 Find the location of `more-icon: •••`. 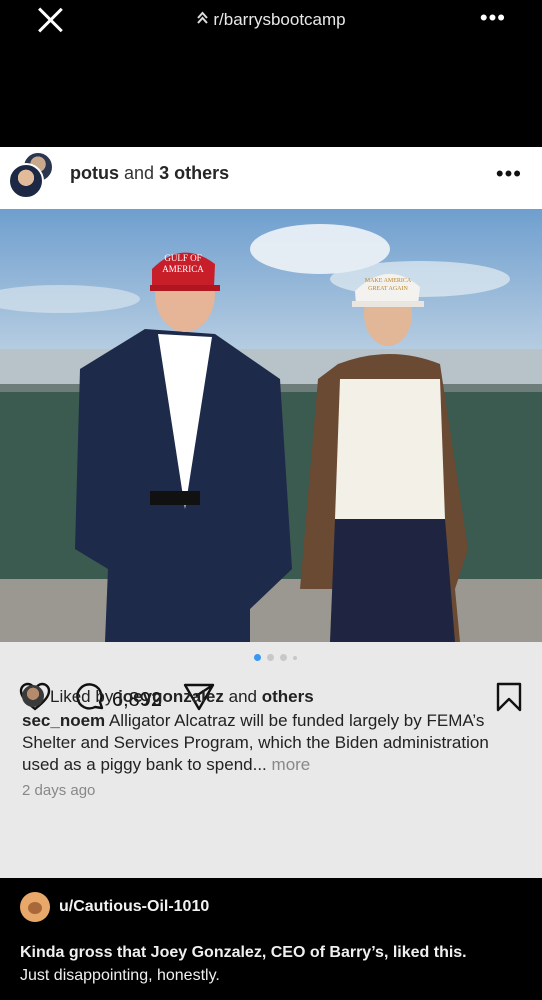

more-icon: ••• is located at coordinates (493, 18).